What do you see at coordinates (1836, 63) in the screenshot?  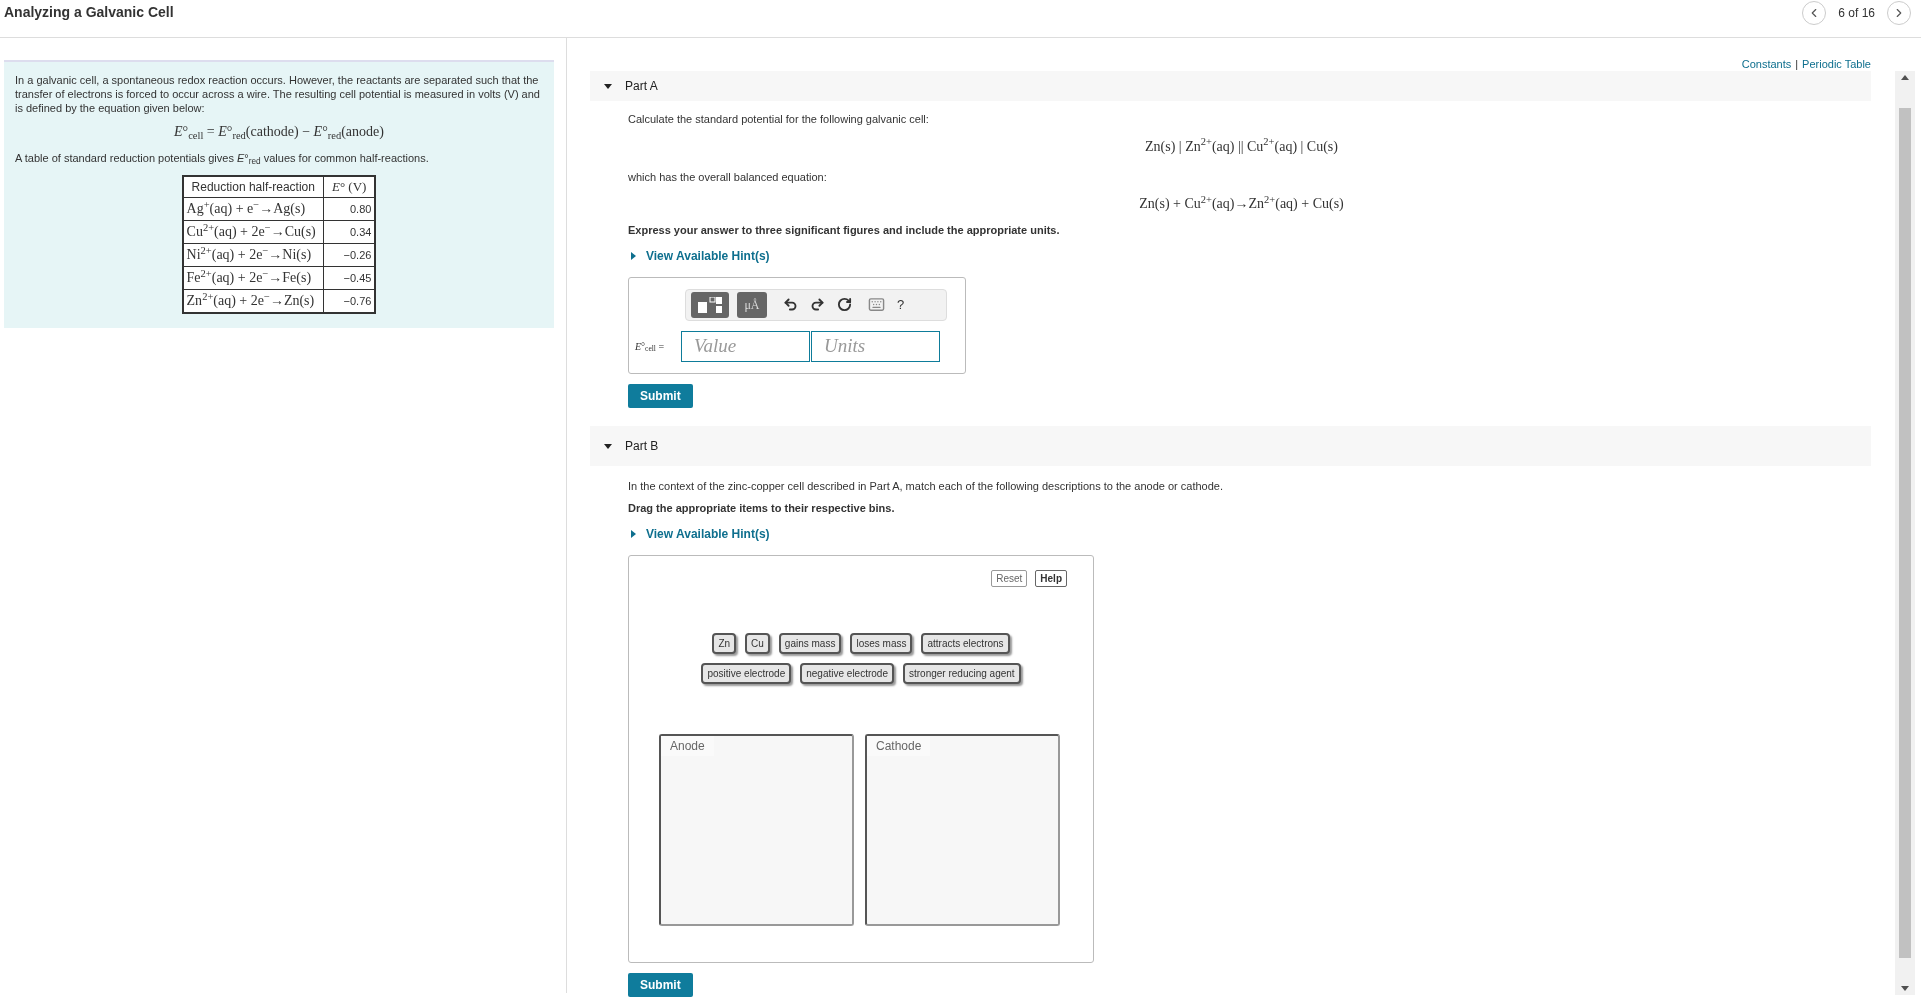 I see `periodic-table-link: Periodic Table` at bounding box center [1836, 63].